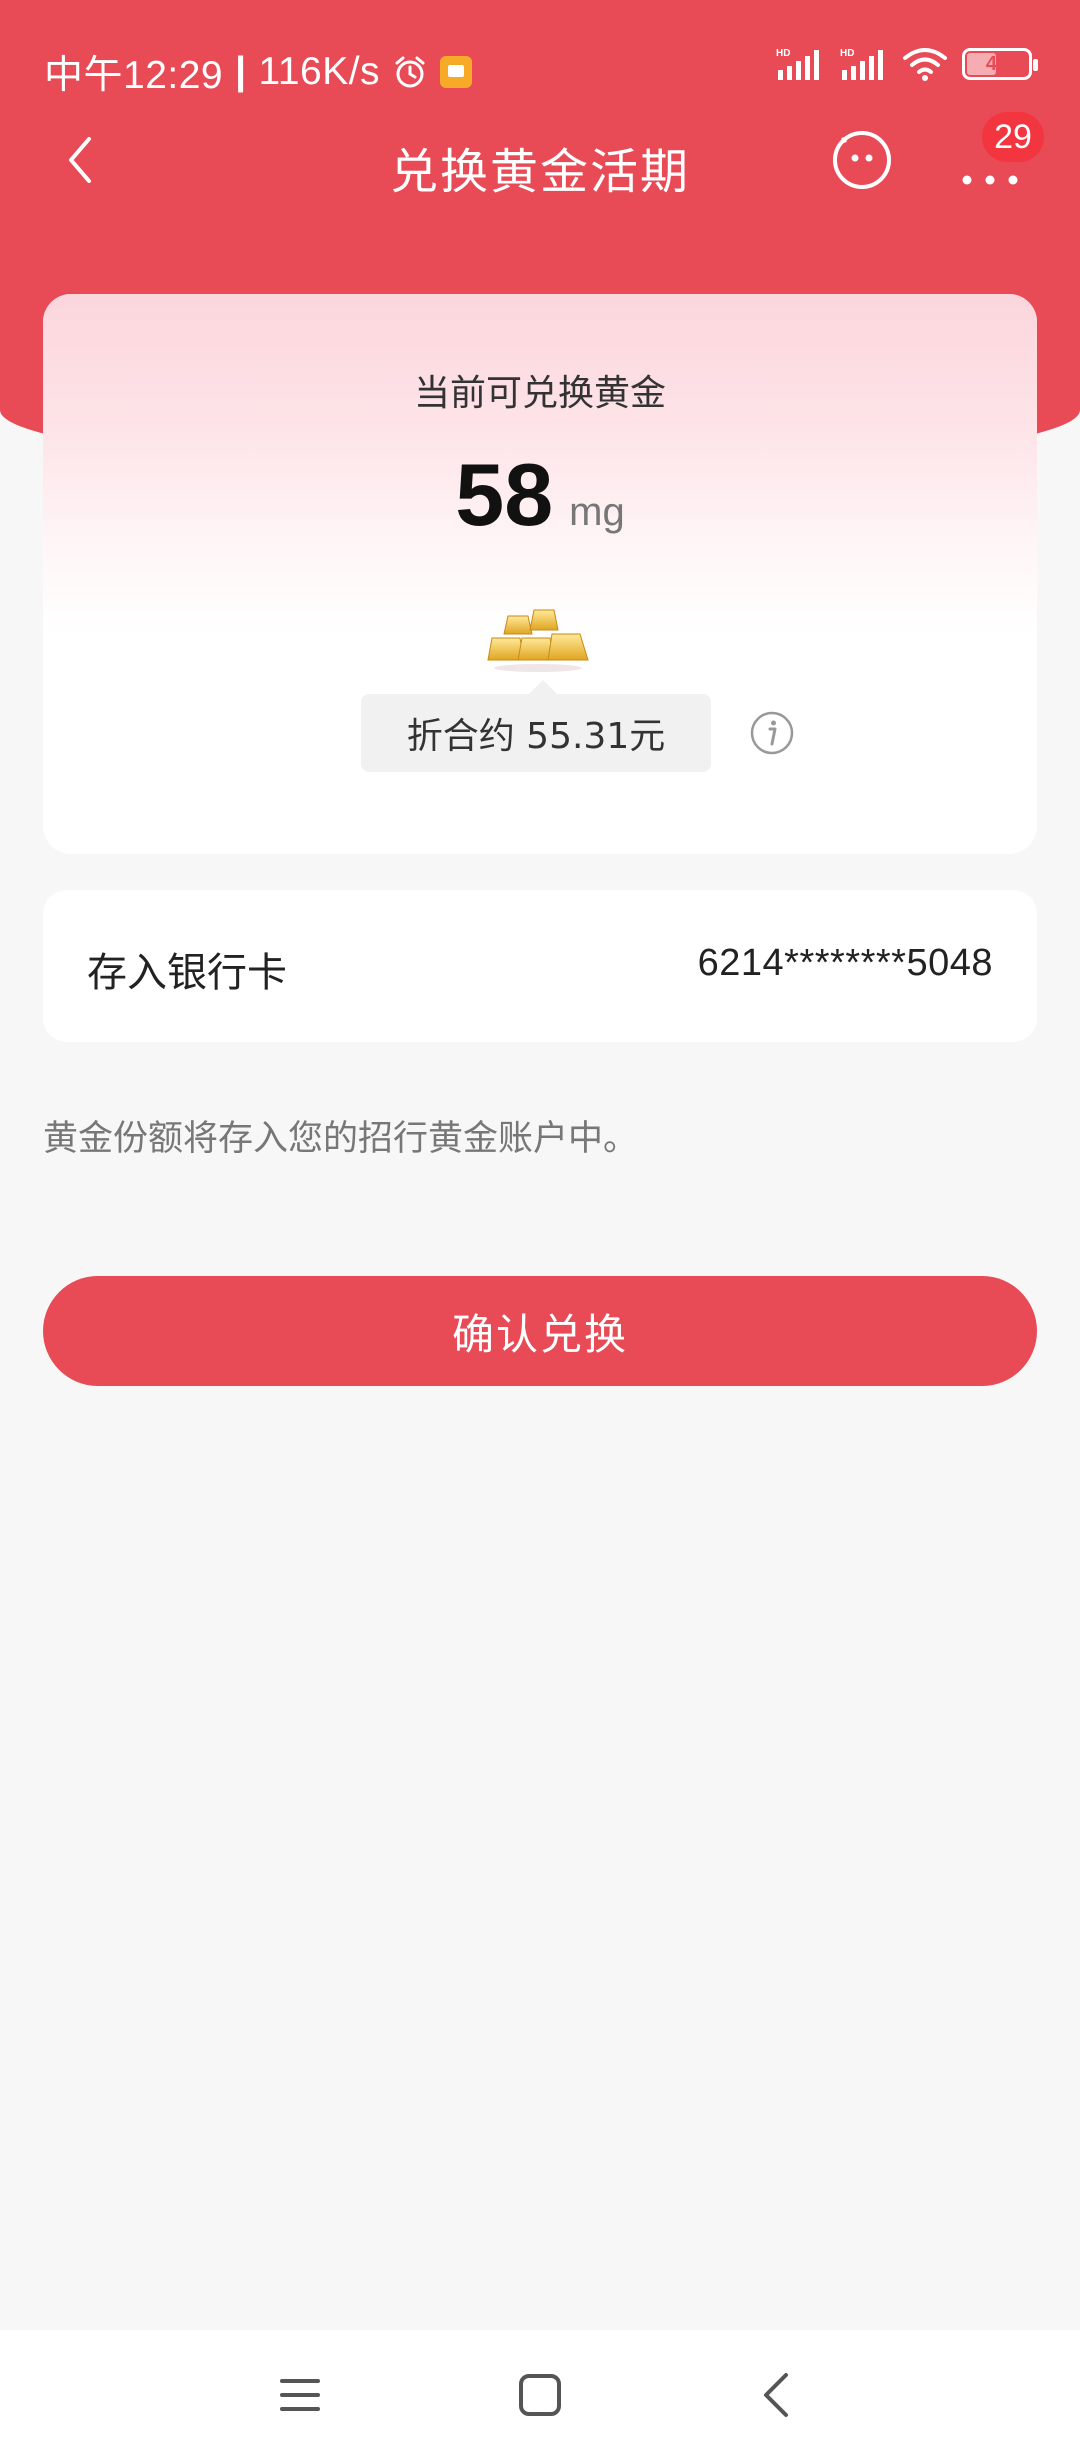 The height and width of the screenshot is (2460, 1080). I want to click on battery-icon: 41, so click(1000, 64).